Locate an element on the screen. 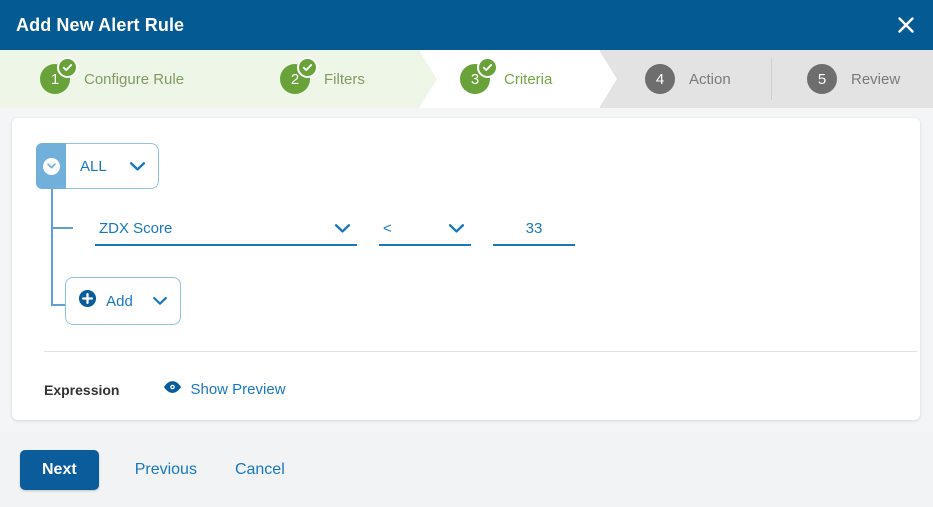 This screenshot has width=933, height=507. step-action: 4 Action is located at coordinates (686, 79).